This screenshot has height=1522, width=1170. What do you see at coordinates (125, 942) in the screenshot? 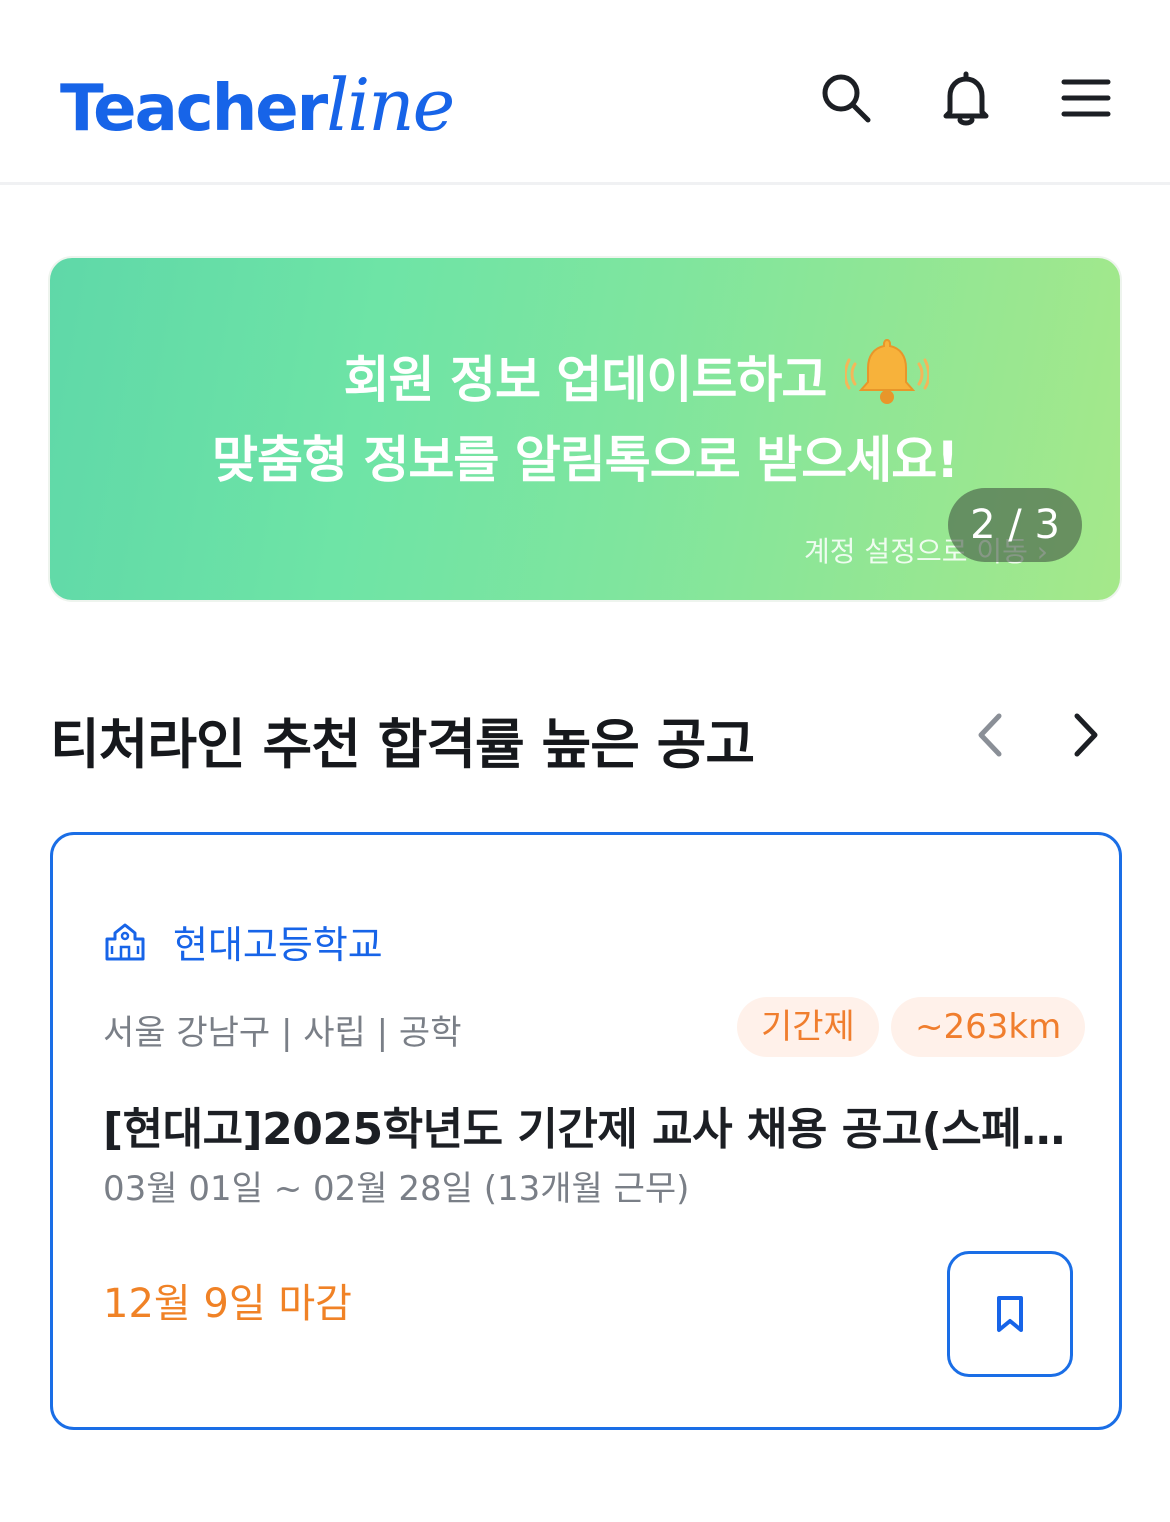
I see `school-icon` at bounding box center [125, 942].